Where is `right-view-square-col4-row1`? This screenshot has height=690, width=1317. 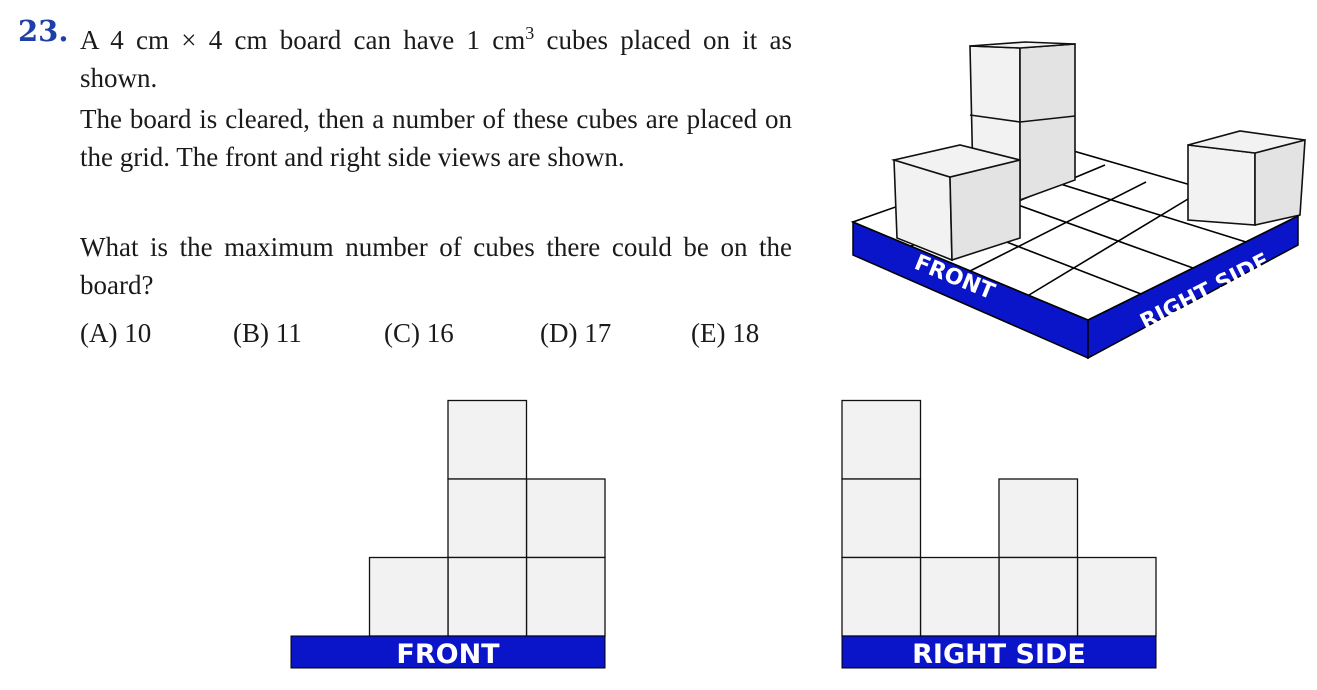
right-view-square-col4-row1 is located at coordinates (1116, 596).